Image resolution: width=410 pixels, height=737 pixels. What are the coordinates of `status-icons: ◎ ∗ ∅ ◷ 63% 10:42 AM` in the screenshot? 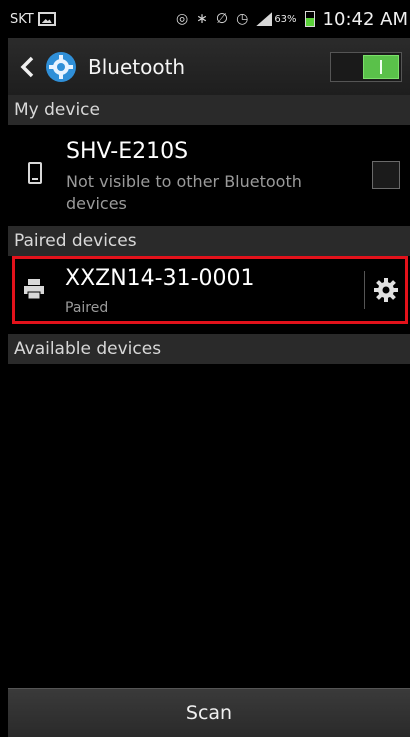 It's located at (292, 19).